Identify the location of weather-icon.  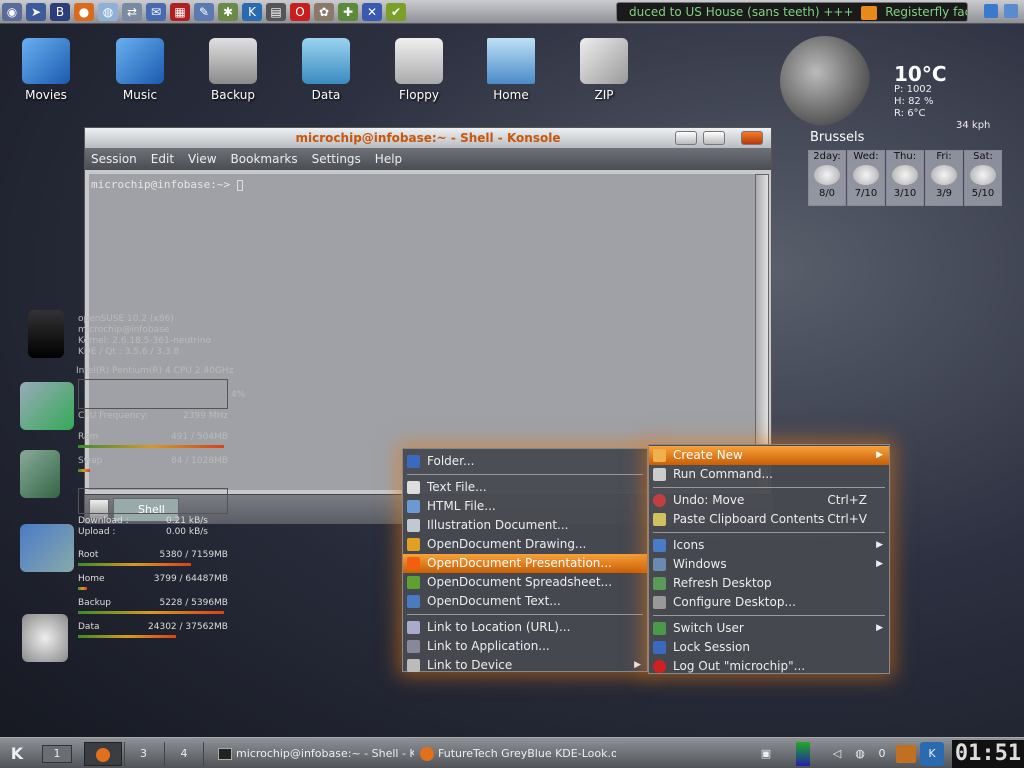
(827, 175).